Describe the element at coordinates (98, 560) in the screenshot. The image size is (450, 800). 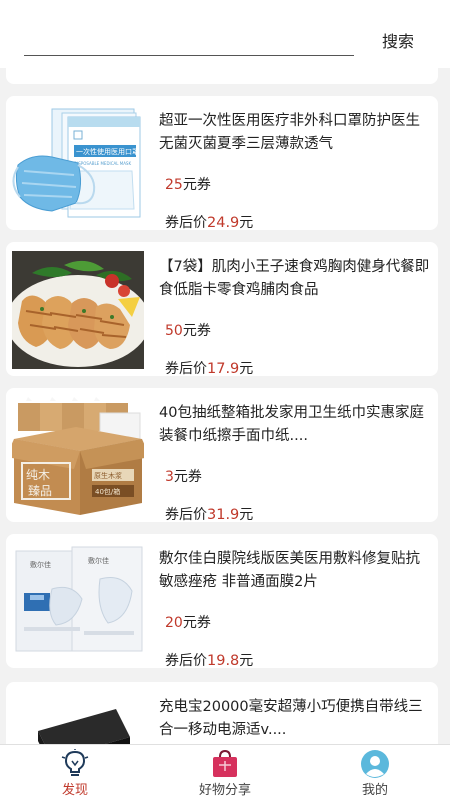
I see `brand-text-right: 敷尔佳` at that location.